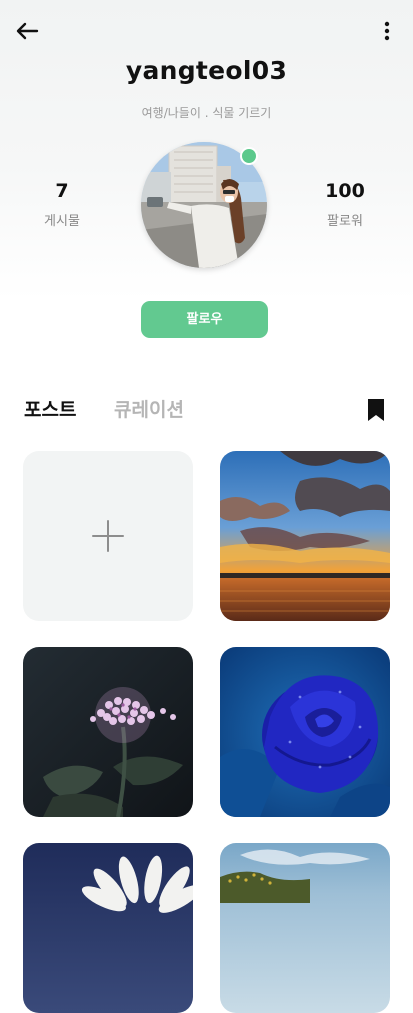  I want to click on bookmark-icon, so click(376, 410).